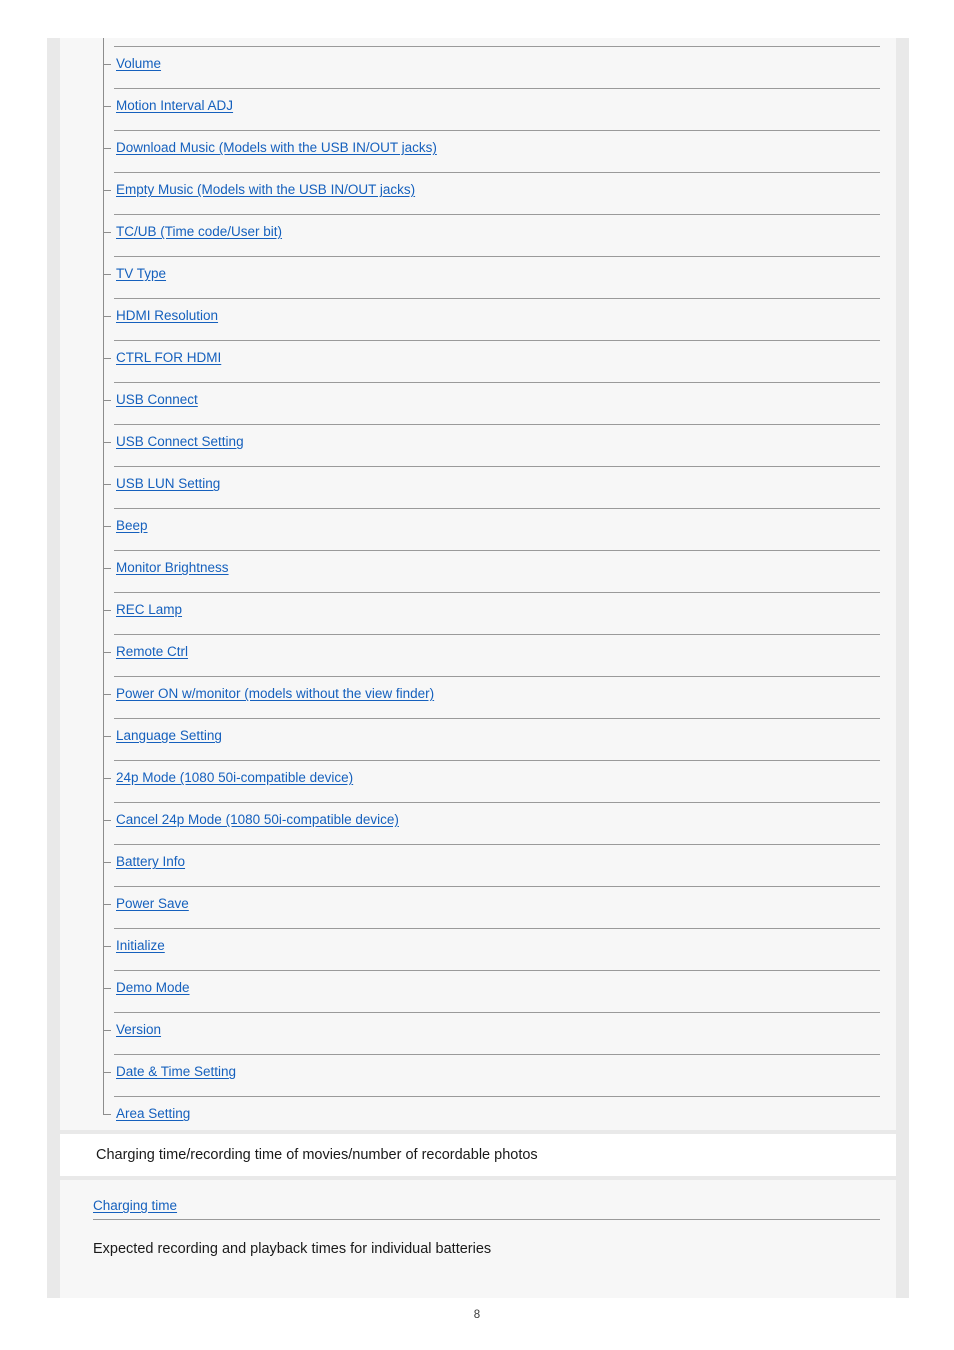 Image resolution: width=954 pixels, height=1350 pixels. What do you see at coordinates (138, 64) in the screenshot?
I see `toc-link: Volume` at bounding box center [138, 64].